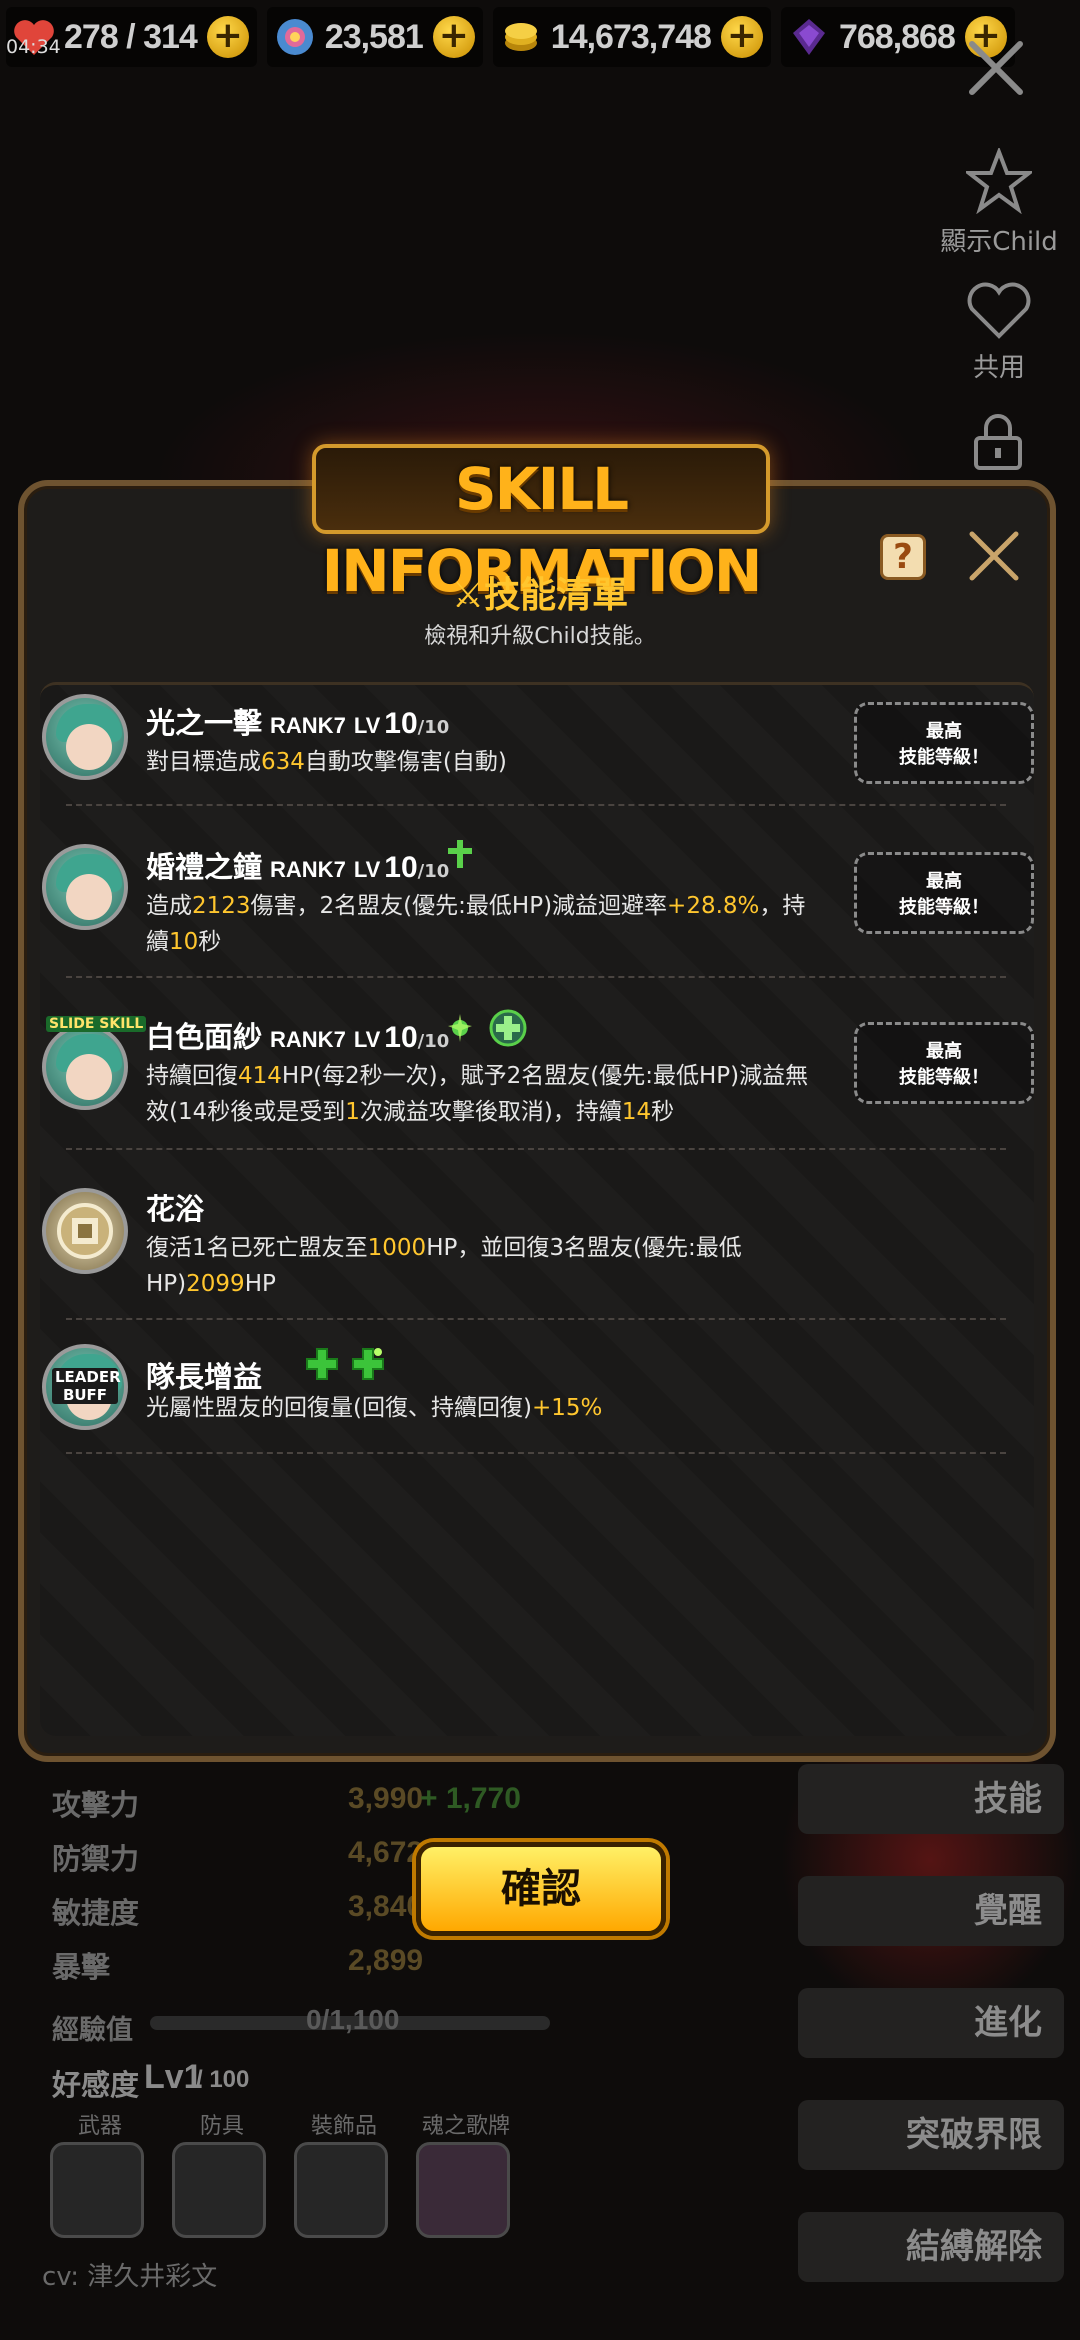 The height and width of the screenshot is (2340, 1080). Describe the element at coordinates (86, 1386) in the screenshot. I see `leader-buff-badge: LEADER BUFF` at that location.